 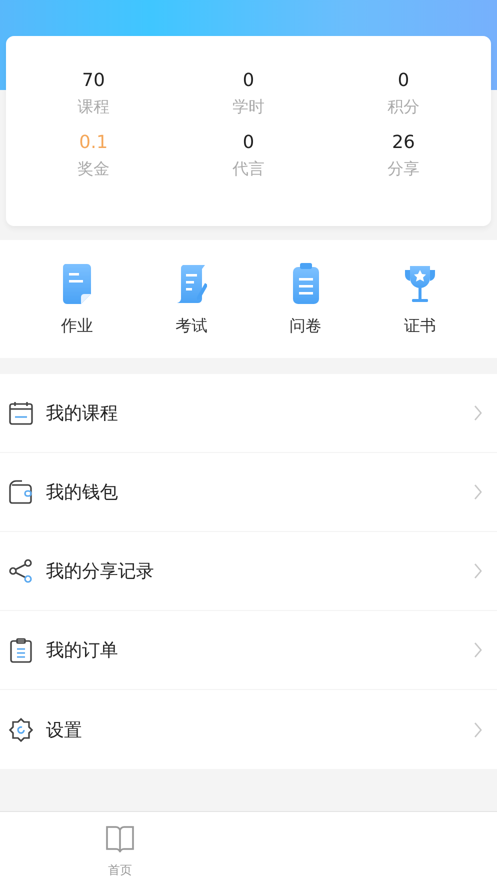 I want to click on action-button: 作业, so click(x=77, y=299).